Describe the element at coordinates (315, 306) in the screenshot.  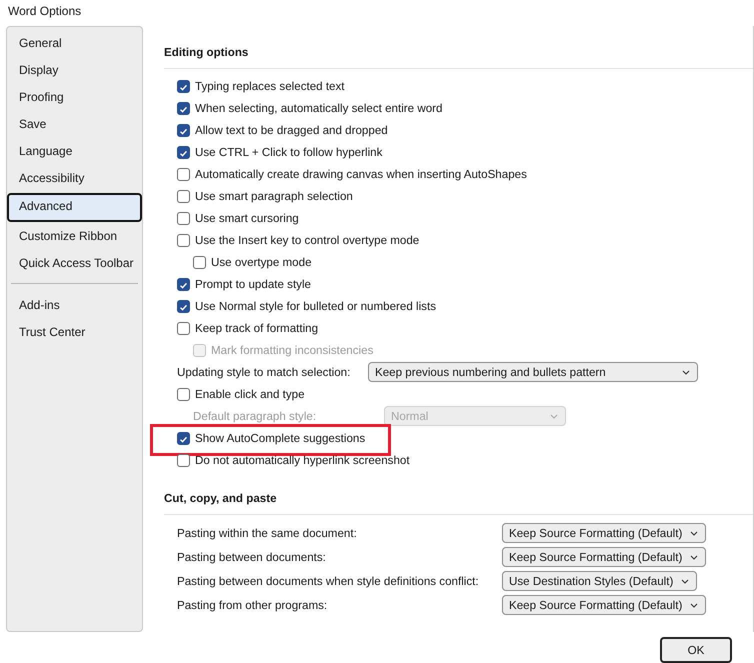
I see `checkbox-label: Use Normal style for bulleted or numbered lists` at that location.